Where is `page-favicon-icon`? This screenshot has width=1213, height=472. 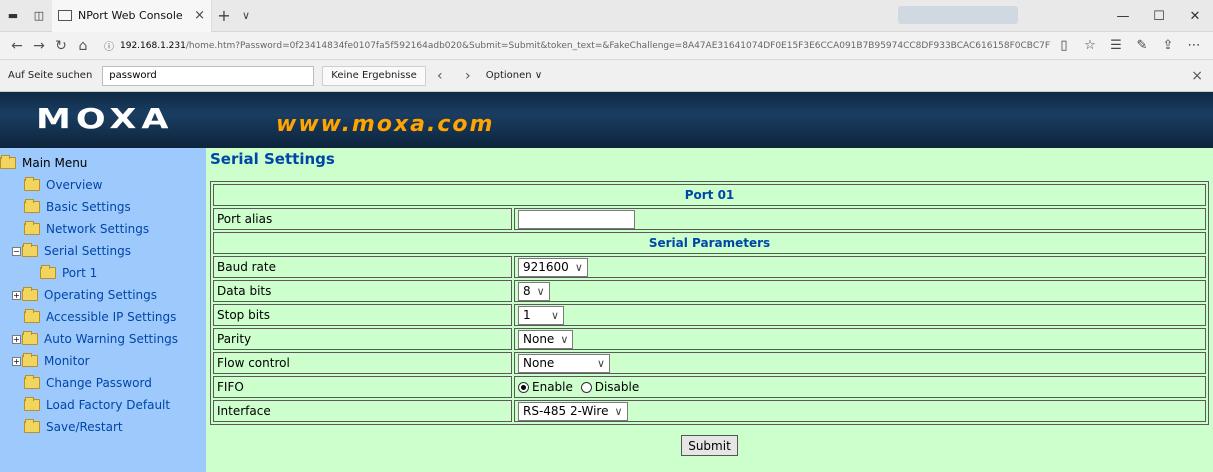 page-favicon-icon is located at coordinates (65, 15).